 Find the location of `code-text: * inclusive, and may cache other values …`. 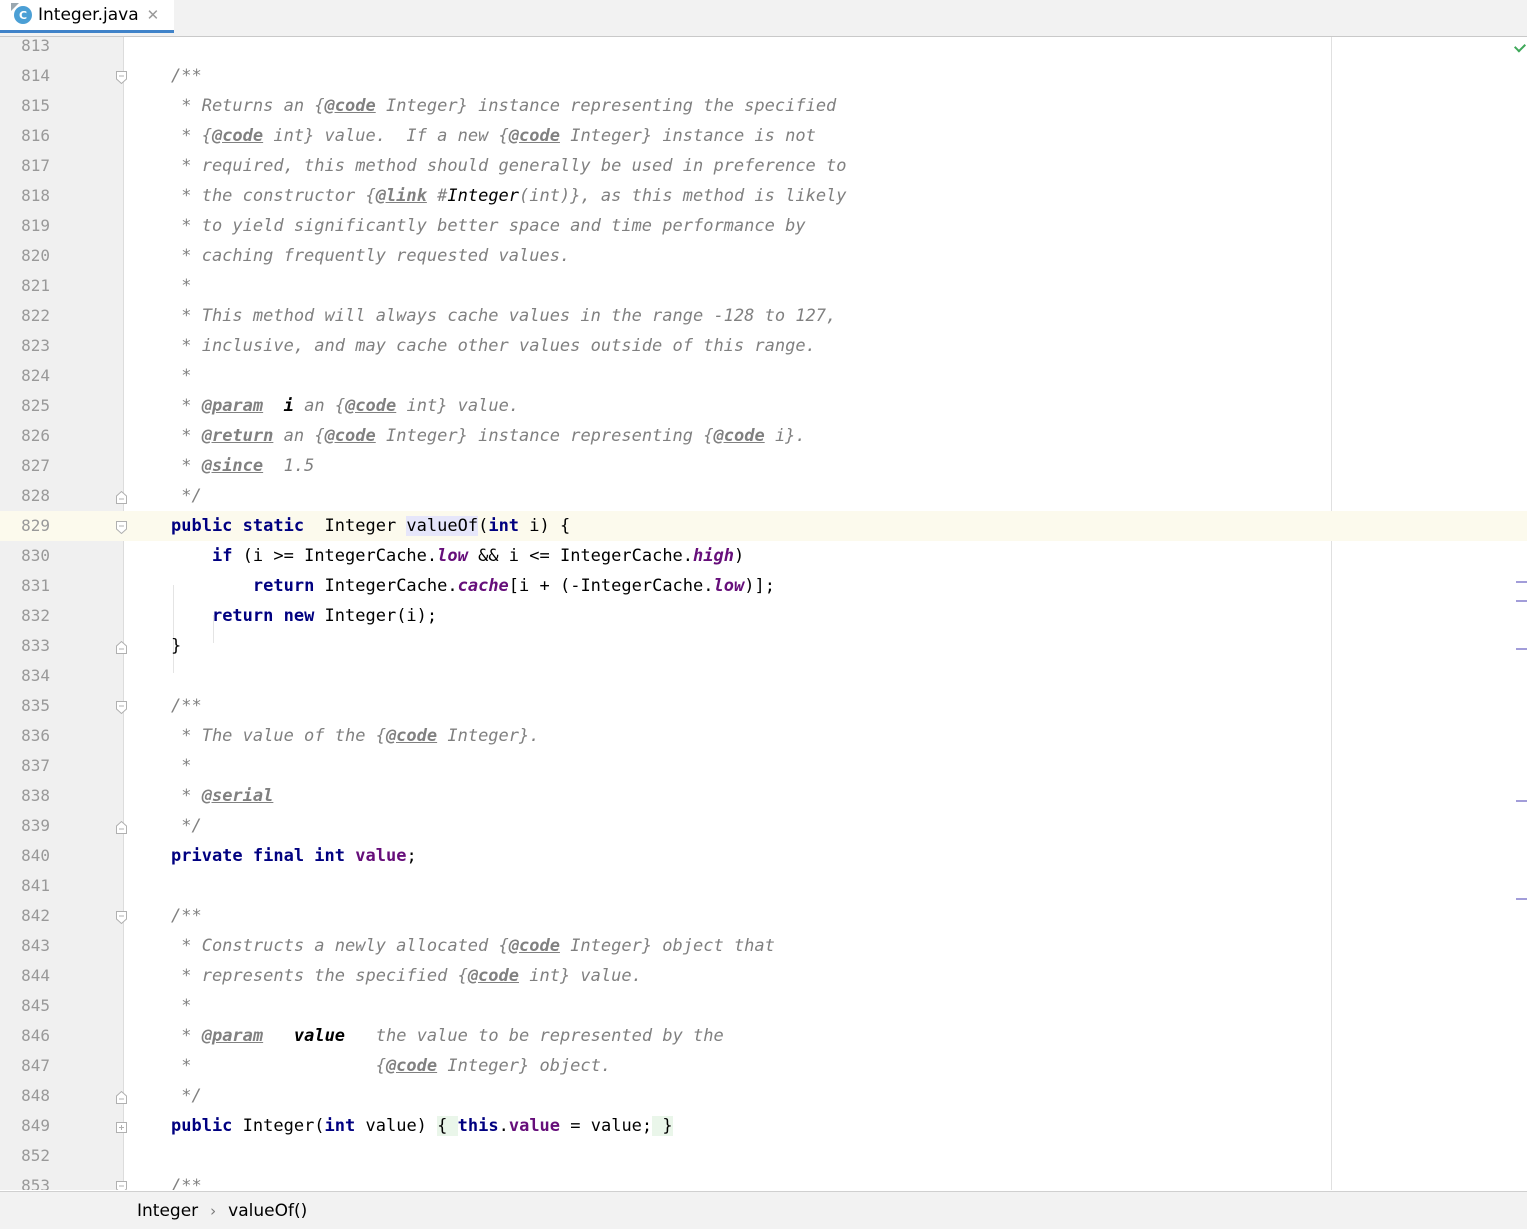

code-text: * inclusive, and may cache other values … is located at coordinates (493, 346).